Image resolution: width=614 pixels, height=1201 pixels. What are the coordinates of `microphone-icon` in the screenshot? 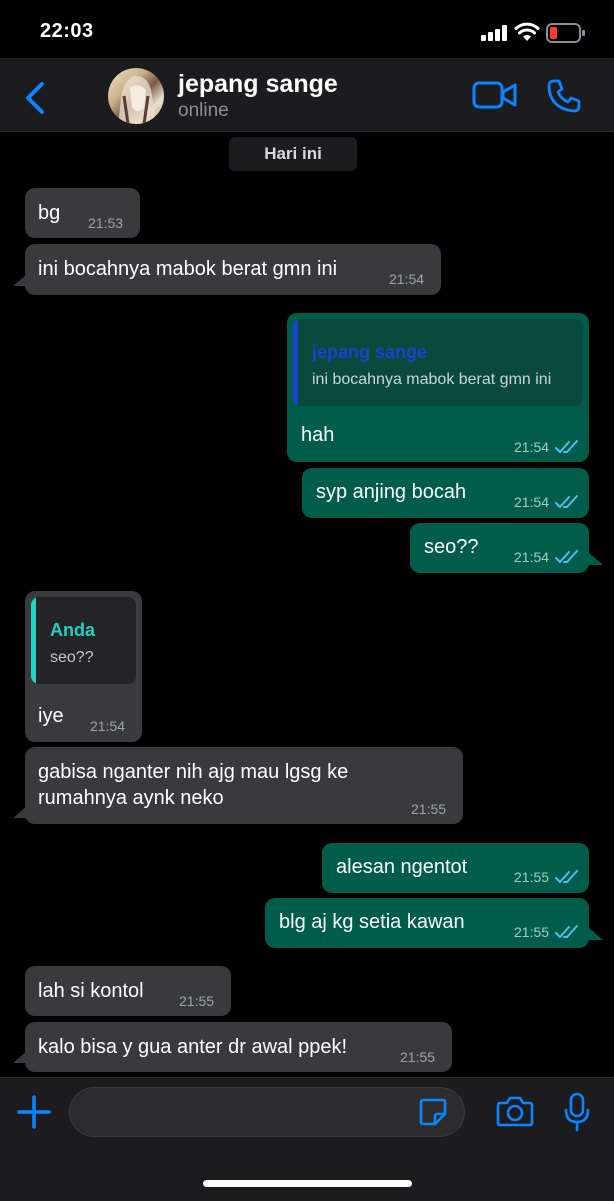 It's located at (577, 1112).